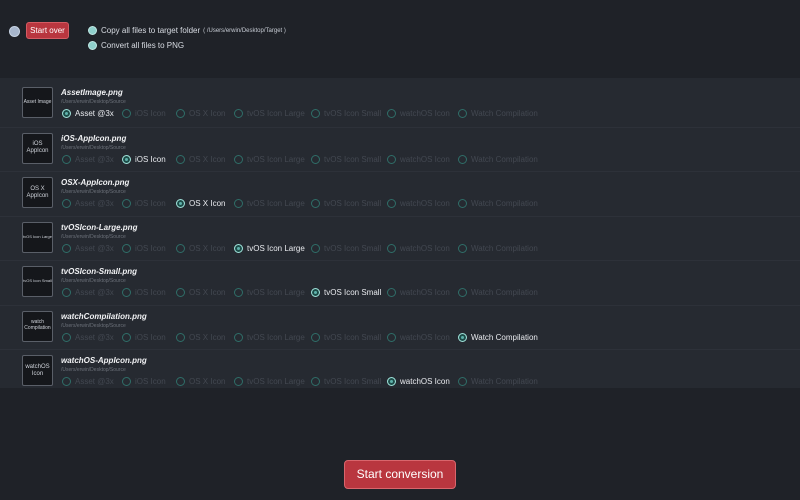 Image resolution: width=800 pixels, height=500 pixels. I want to click on start-over-button: Start over, so click(47, 30).